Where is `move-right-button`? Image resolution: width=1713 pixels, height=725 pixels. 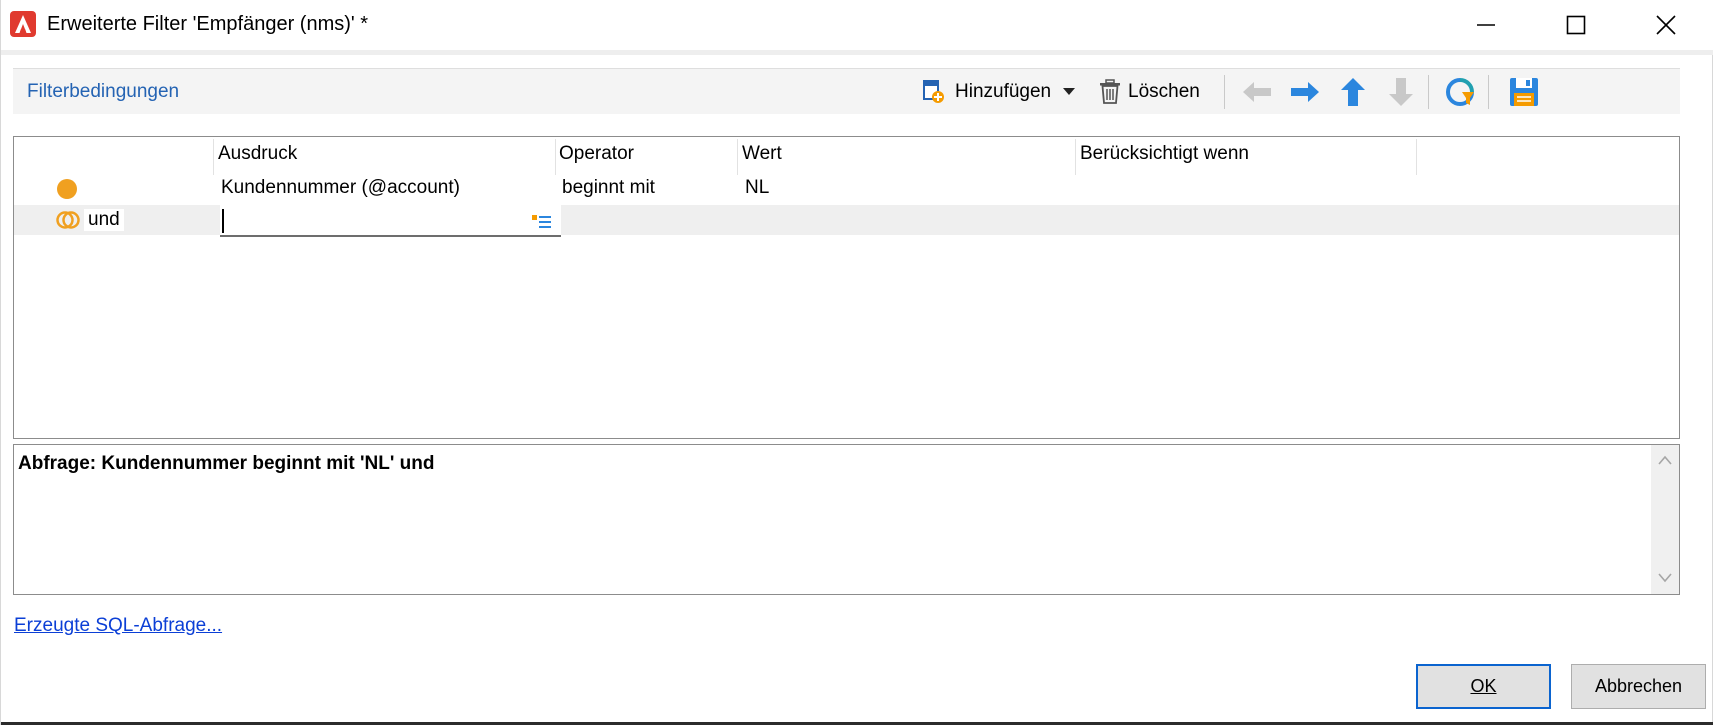 move-right-button is located at coordinates (1305, 92).